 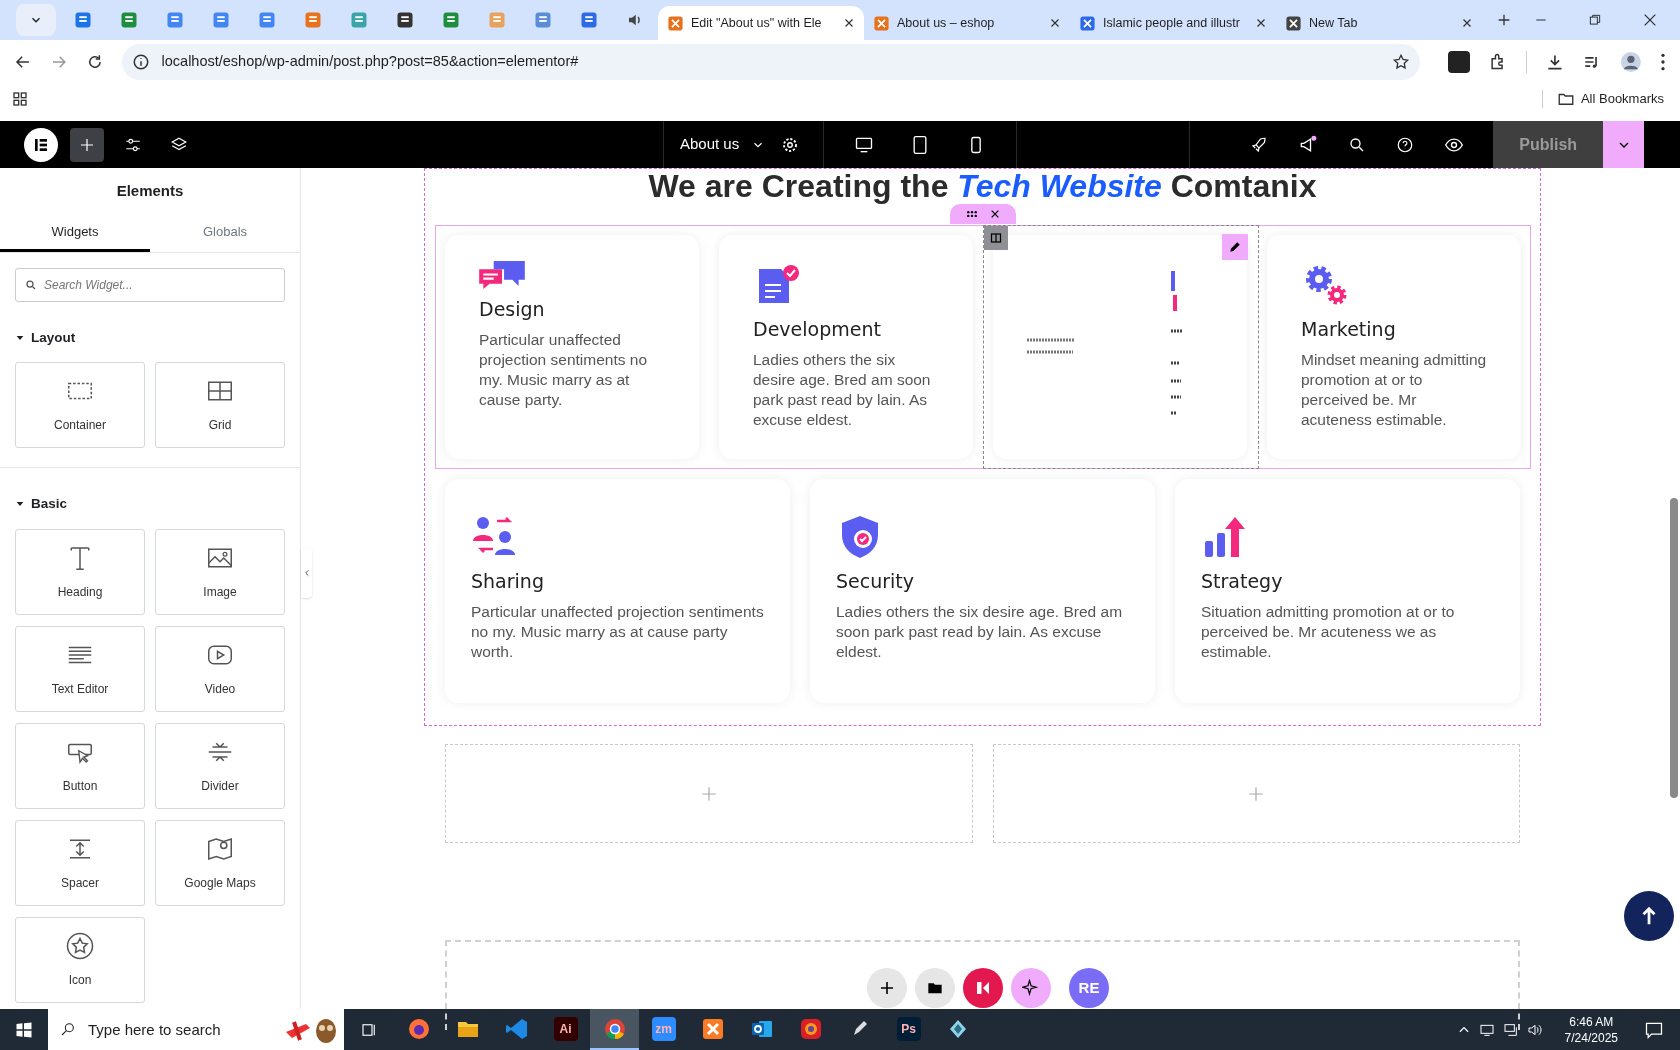 What do you see at coordinates (75, 233) in the screenshot?
I see `panel-tab: Widgets` at bounding box center [75, 233].